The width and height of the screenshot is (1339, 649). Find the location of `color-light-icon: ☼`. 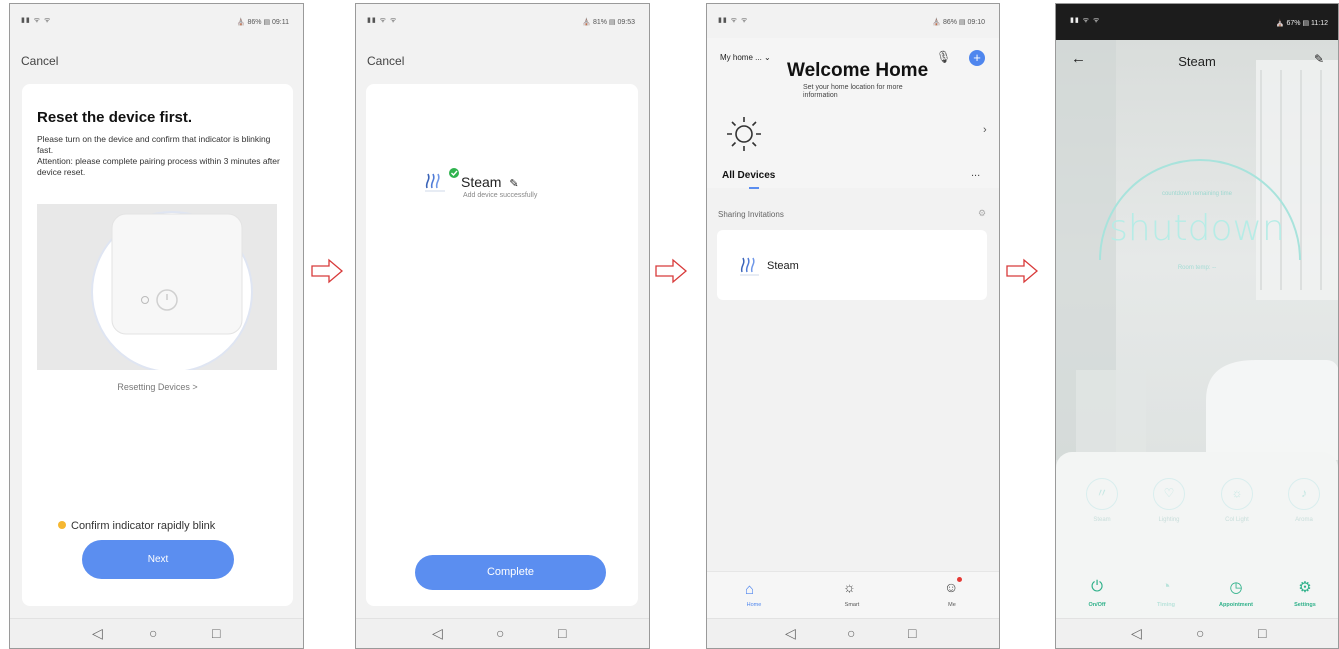

color-light-icon: ☼ is located at coordinates (1237, 494).